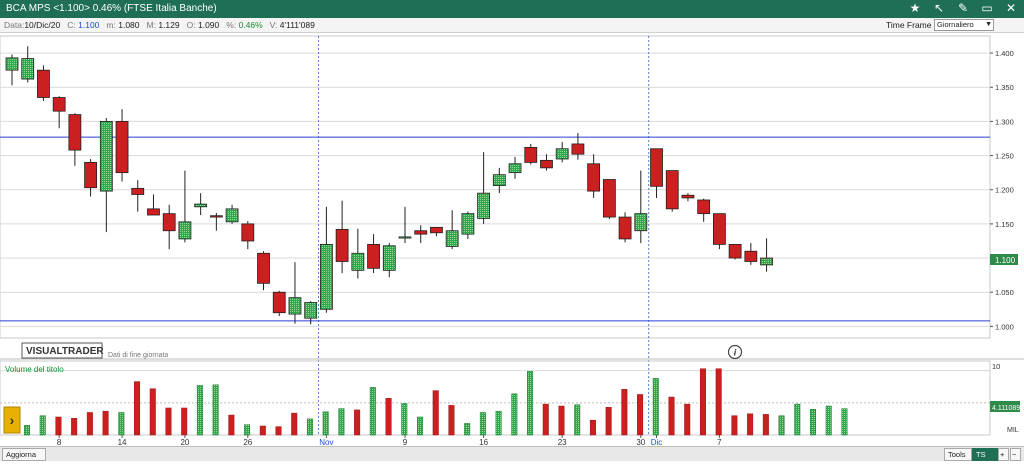 This screenshot has width=1024, height=471. Describe the element at coordinates (735, 352) in the screenshot. I see `info-icon: i` at that location.